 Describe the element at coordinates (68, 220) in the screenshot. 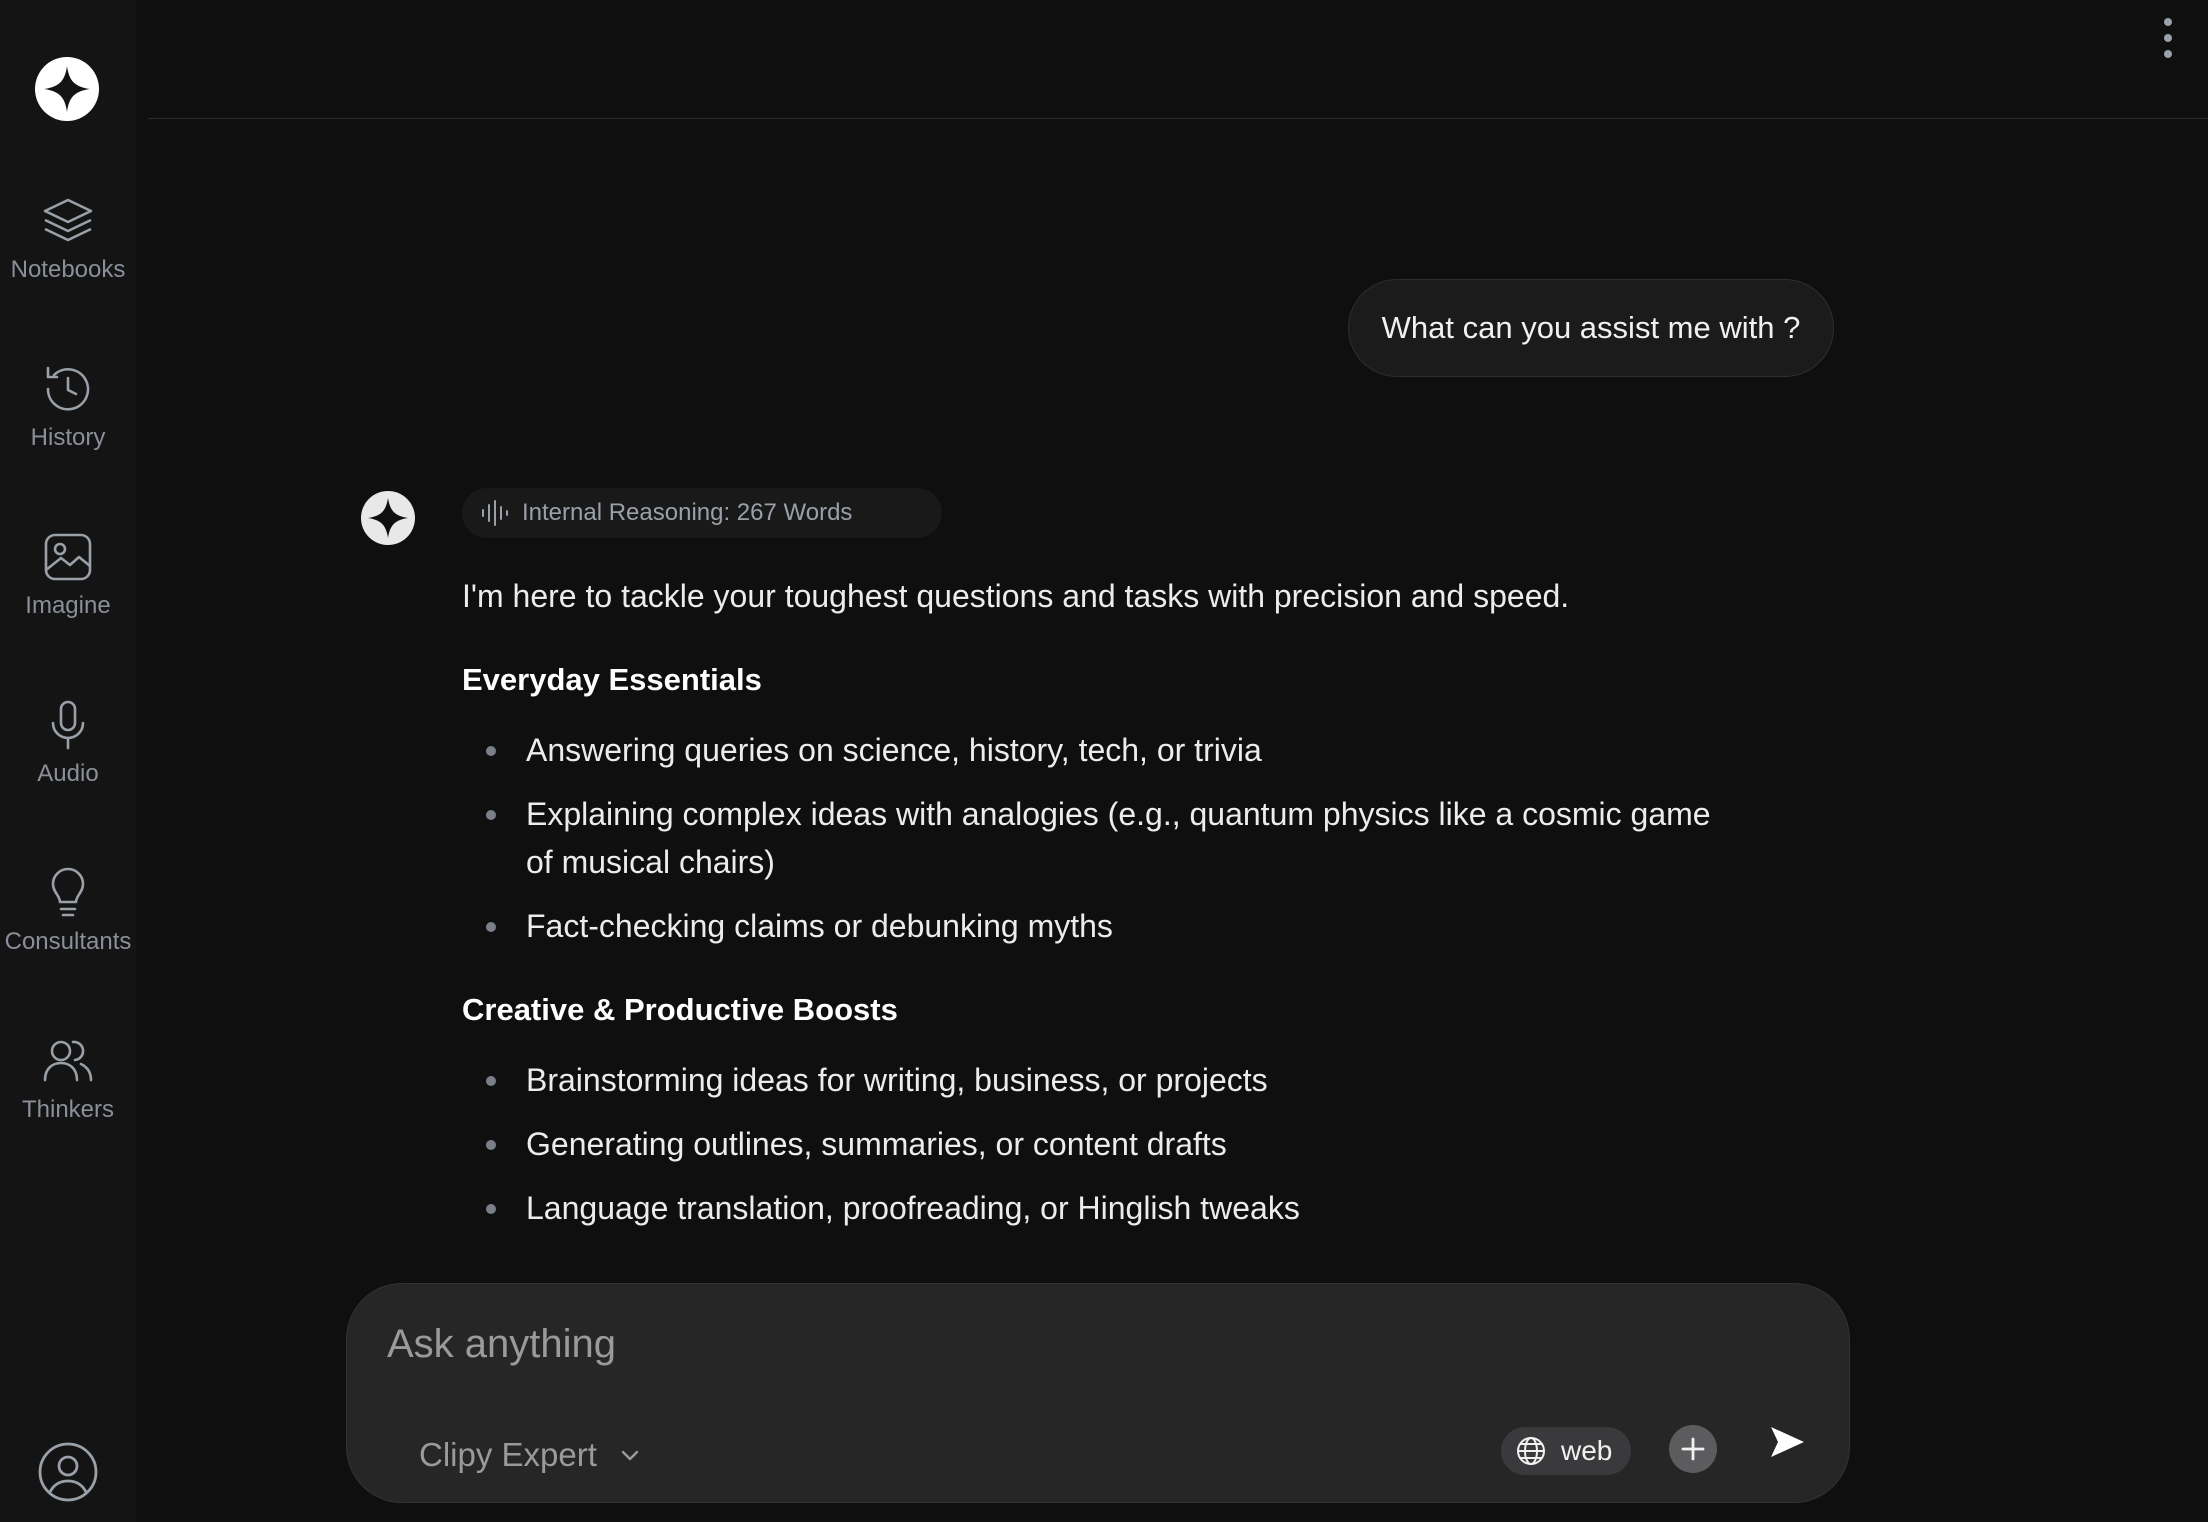

I see `layers-icon` at that location.